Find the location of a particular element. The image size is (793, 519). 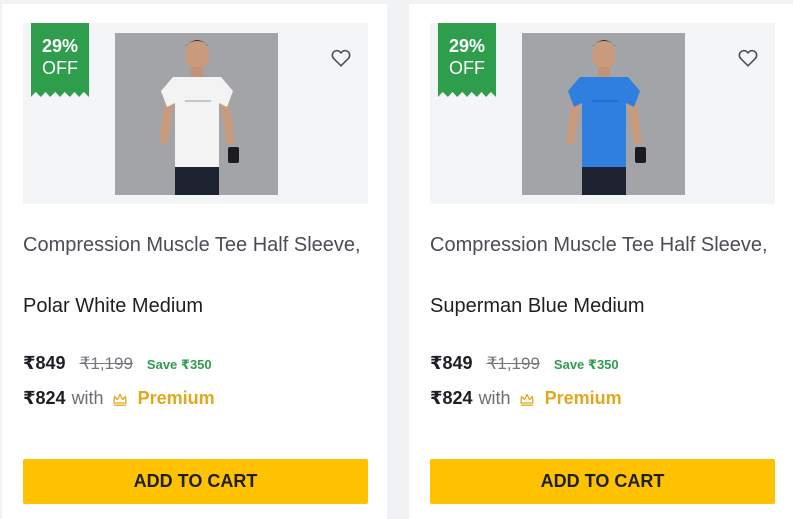

product-variant: Polar White Medium is located at coordinates (113, 306).